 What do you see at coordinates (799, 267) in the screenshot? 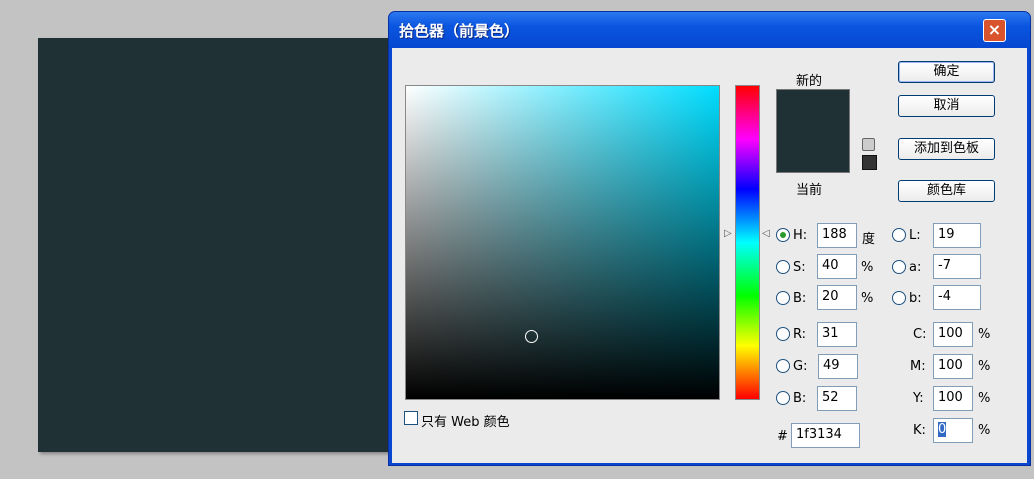
I see `s-label: S:` at bounding box center [799, 267].